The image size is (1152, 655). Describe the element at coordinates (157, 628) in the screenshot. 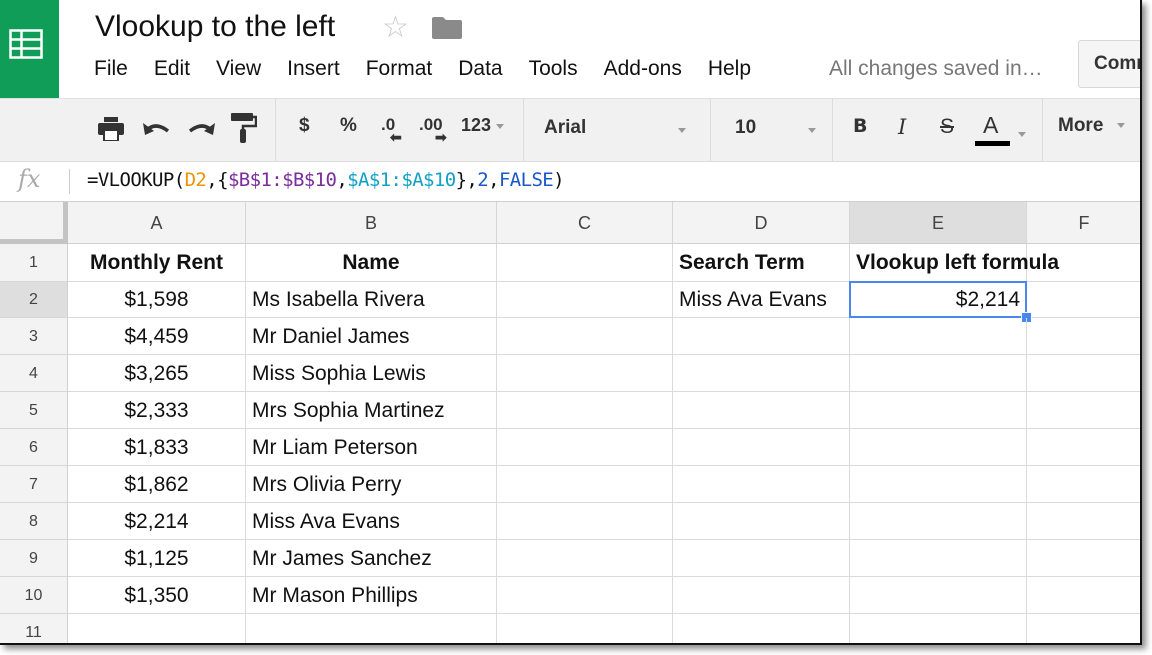

I see `cell-a11` at that location.